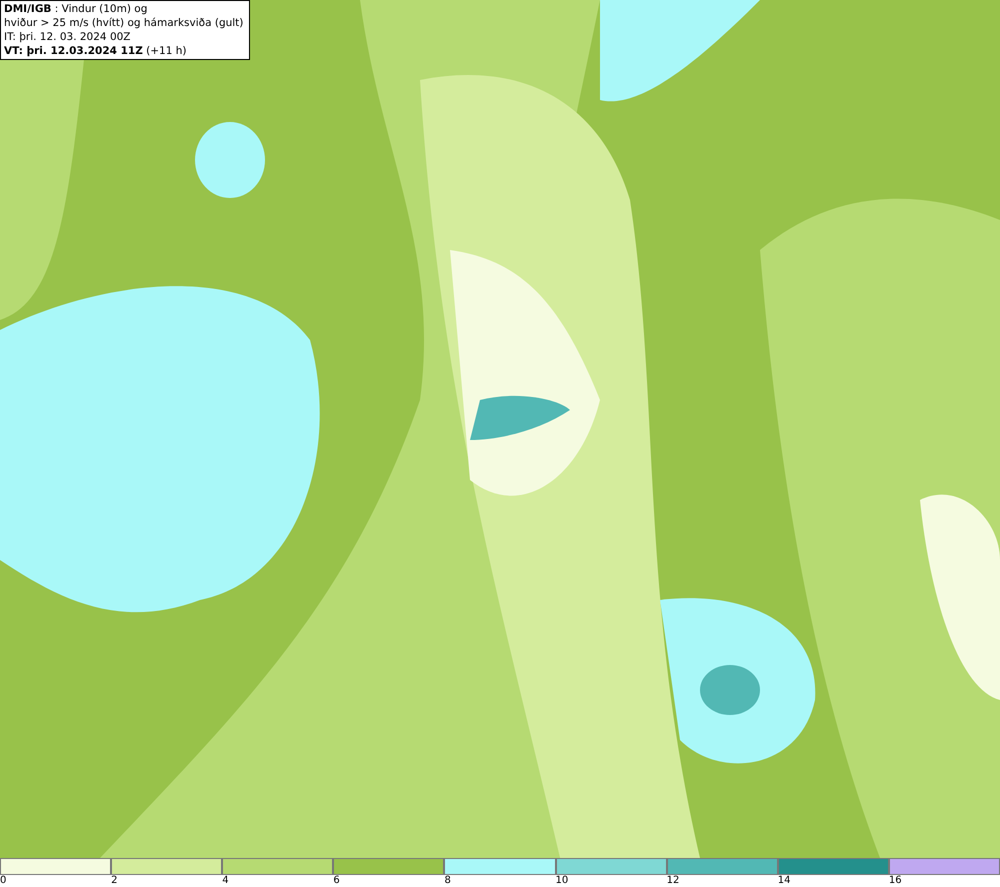 The height and width of the screenshot is (887, 1000). I want to click on scale-label: 14, so click(784, 880).